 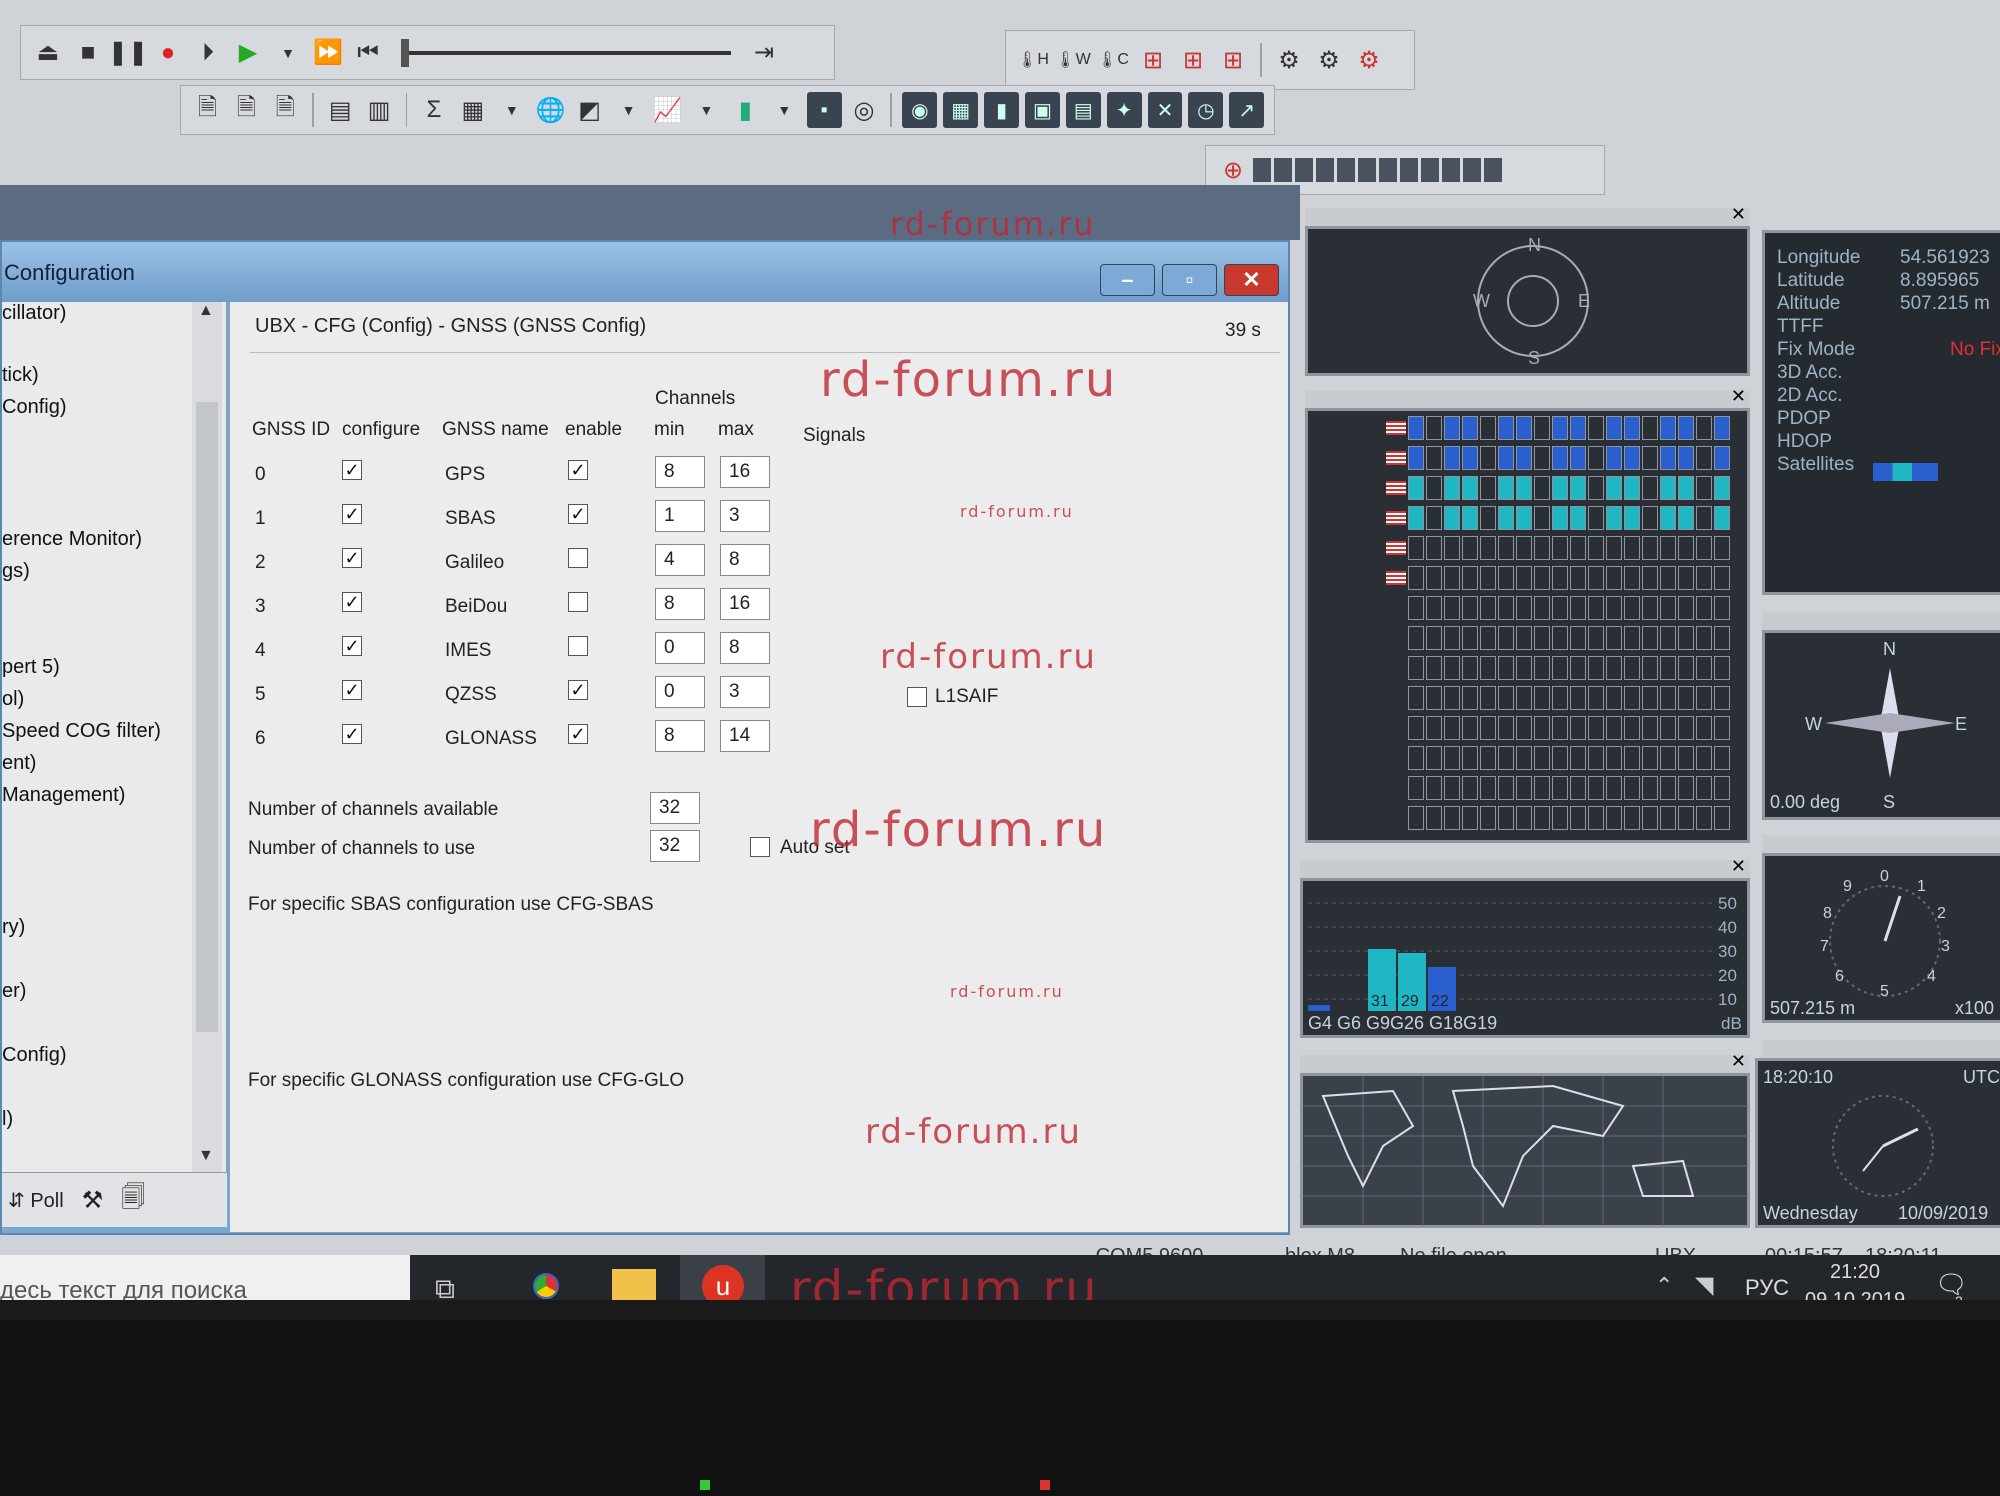 I want to click on search-input: десь текст для поиска, so click(x=205, y=1277).